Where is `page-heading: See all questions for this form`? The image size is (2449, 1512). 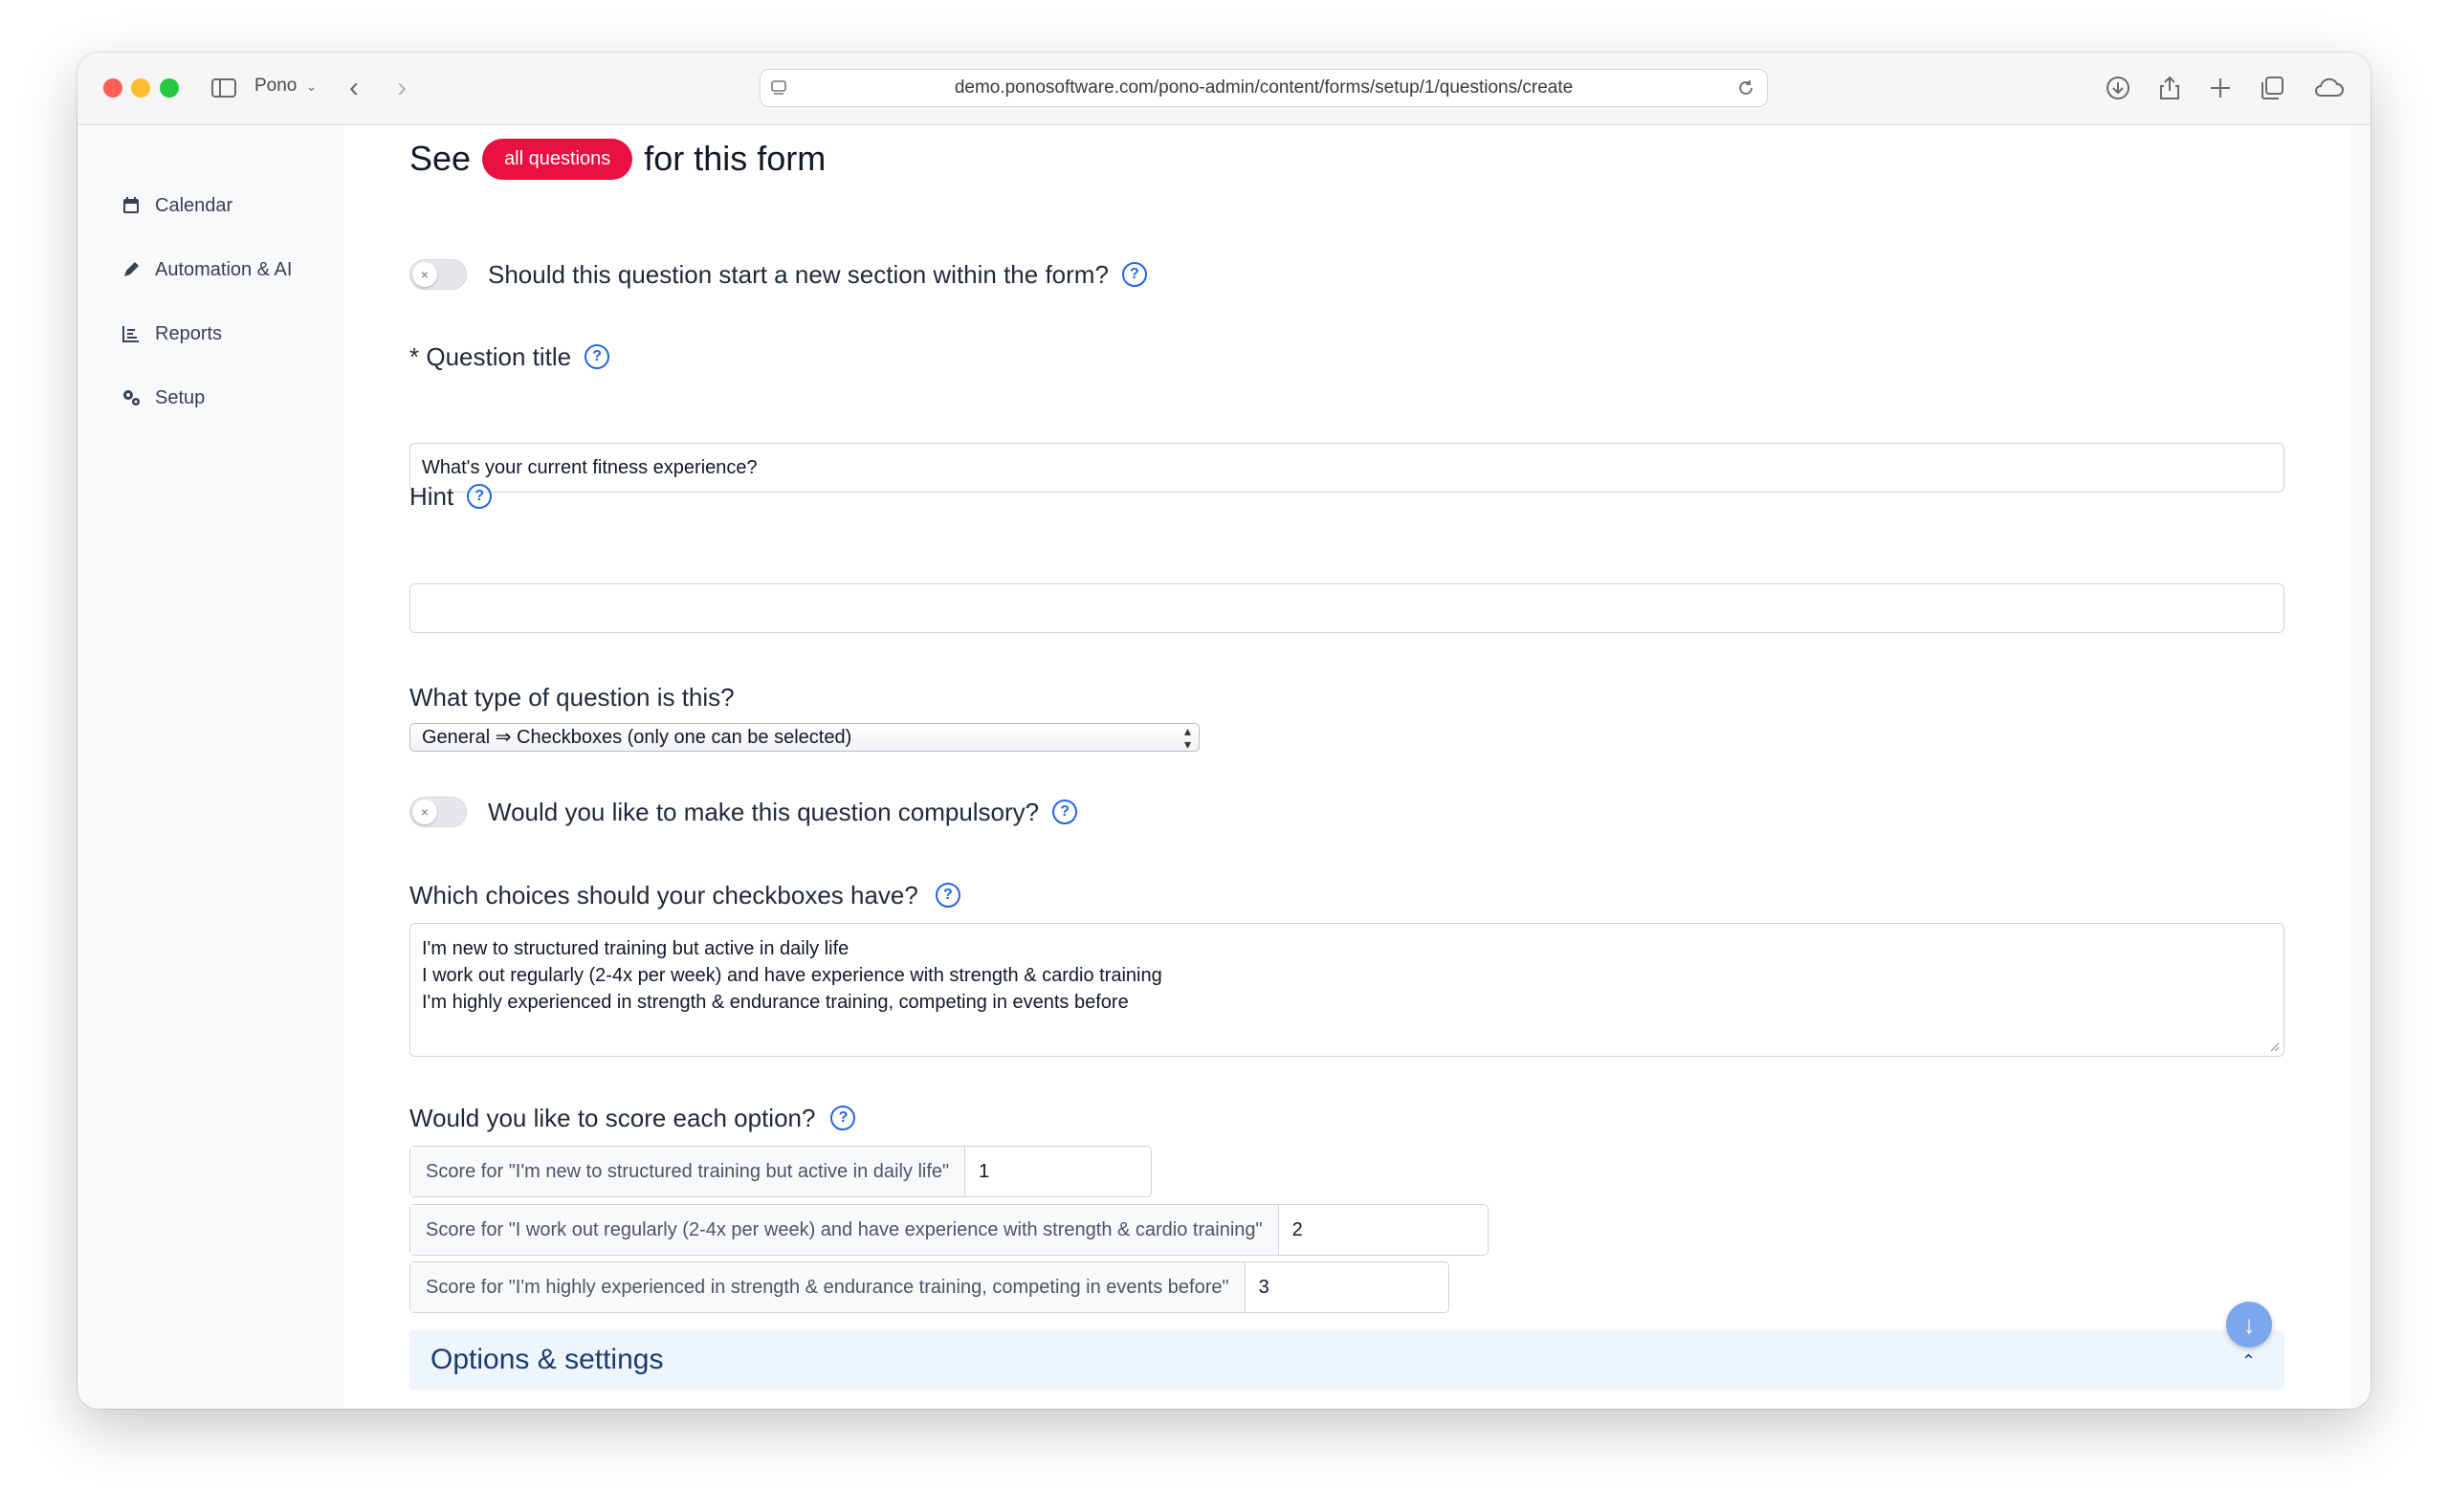 page-heading: See all questions for this form is located at coordinates (618, 159).